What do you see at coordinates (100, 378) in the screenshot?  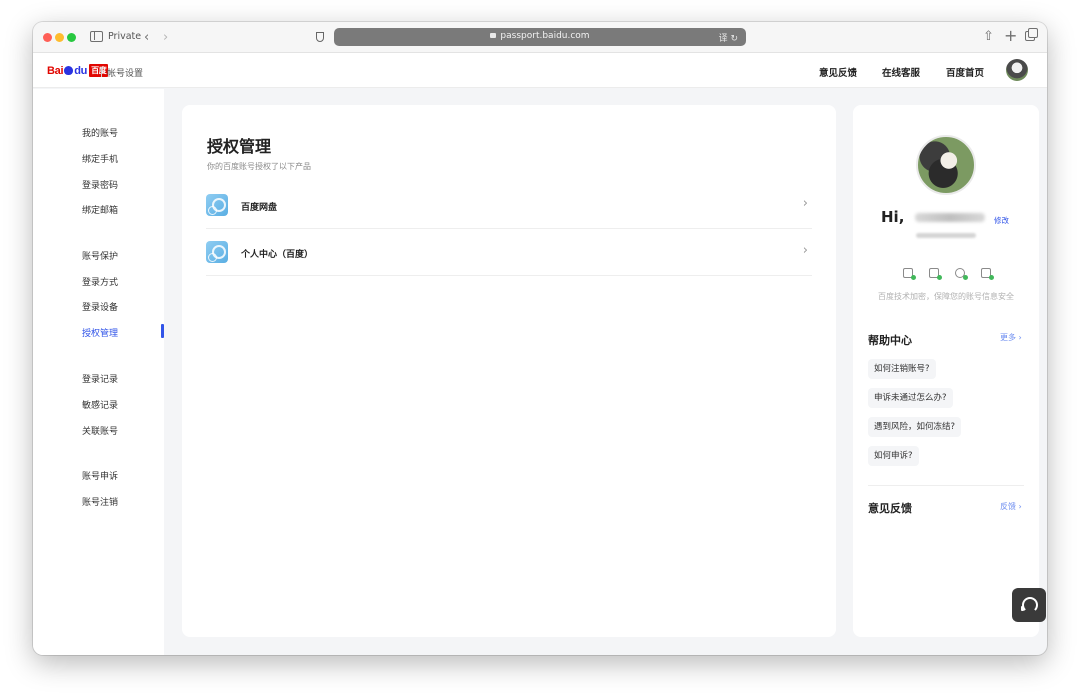 I see `sidebar-item-login-history: 登录记录` at bounding box center [100, 378].